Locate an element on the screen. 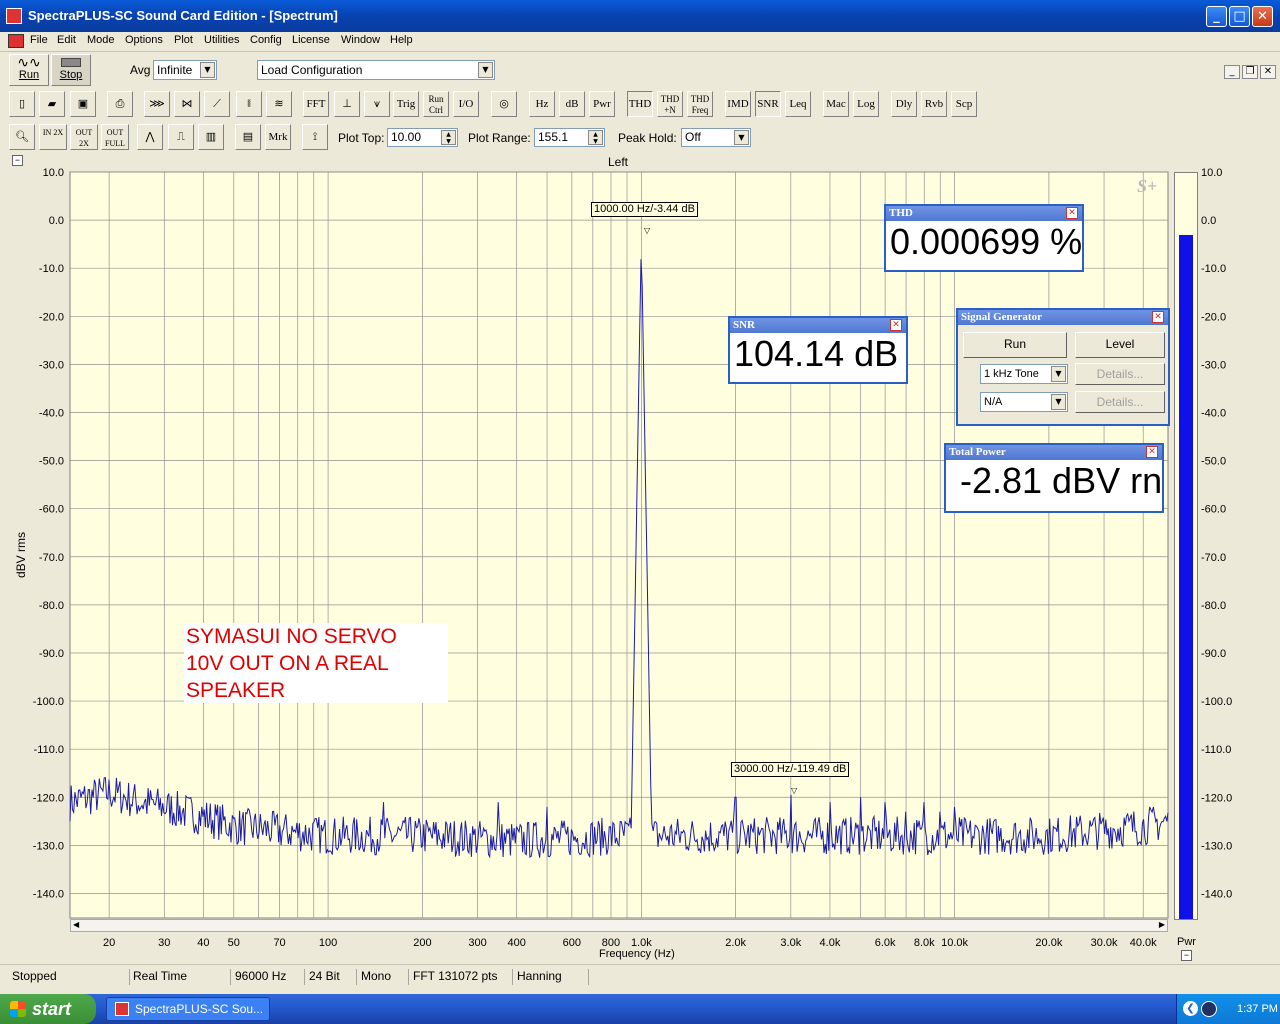 This screenshot has height=1024, width=1280. status-run-state: Stopped is located at coordinates (69, 977).